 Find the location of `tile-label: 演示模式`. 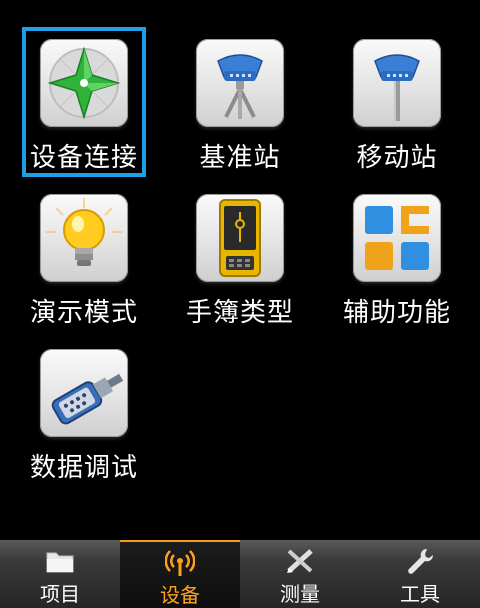

tile-label: 演示模式 is located at coordinates (83, 313).